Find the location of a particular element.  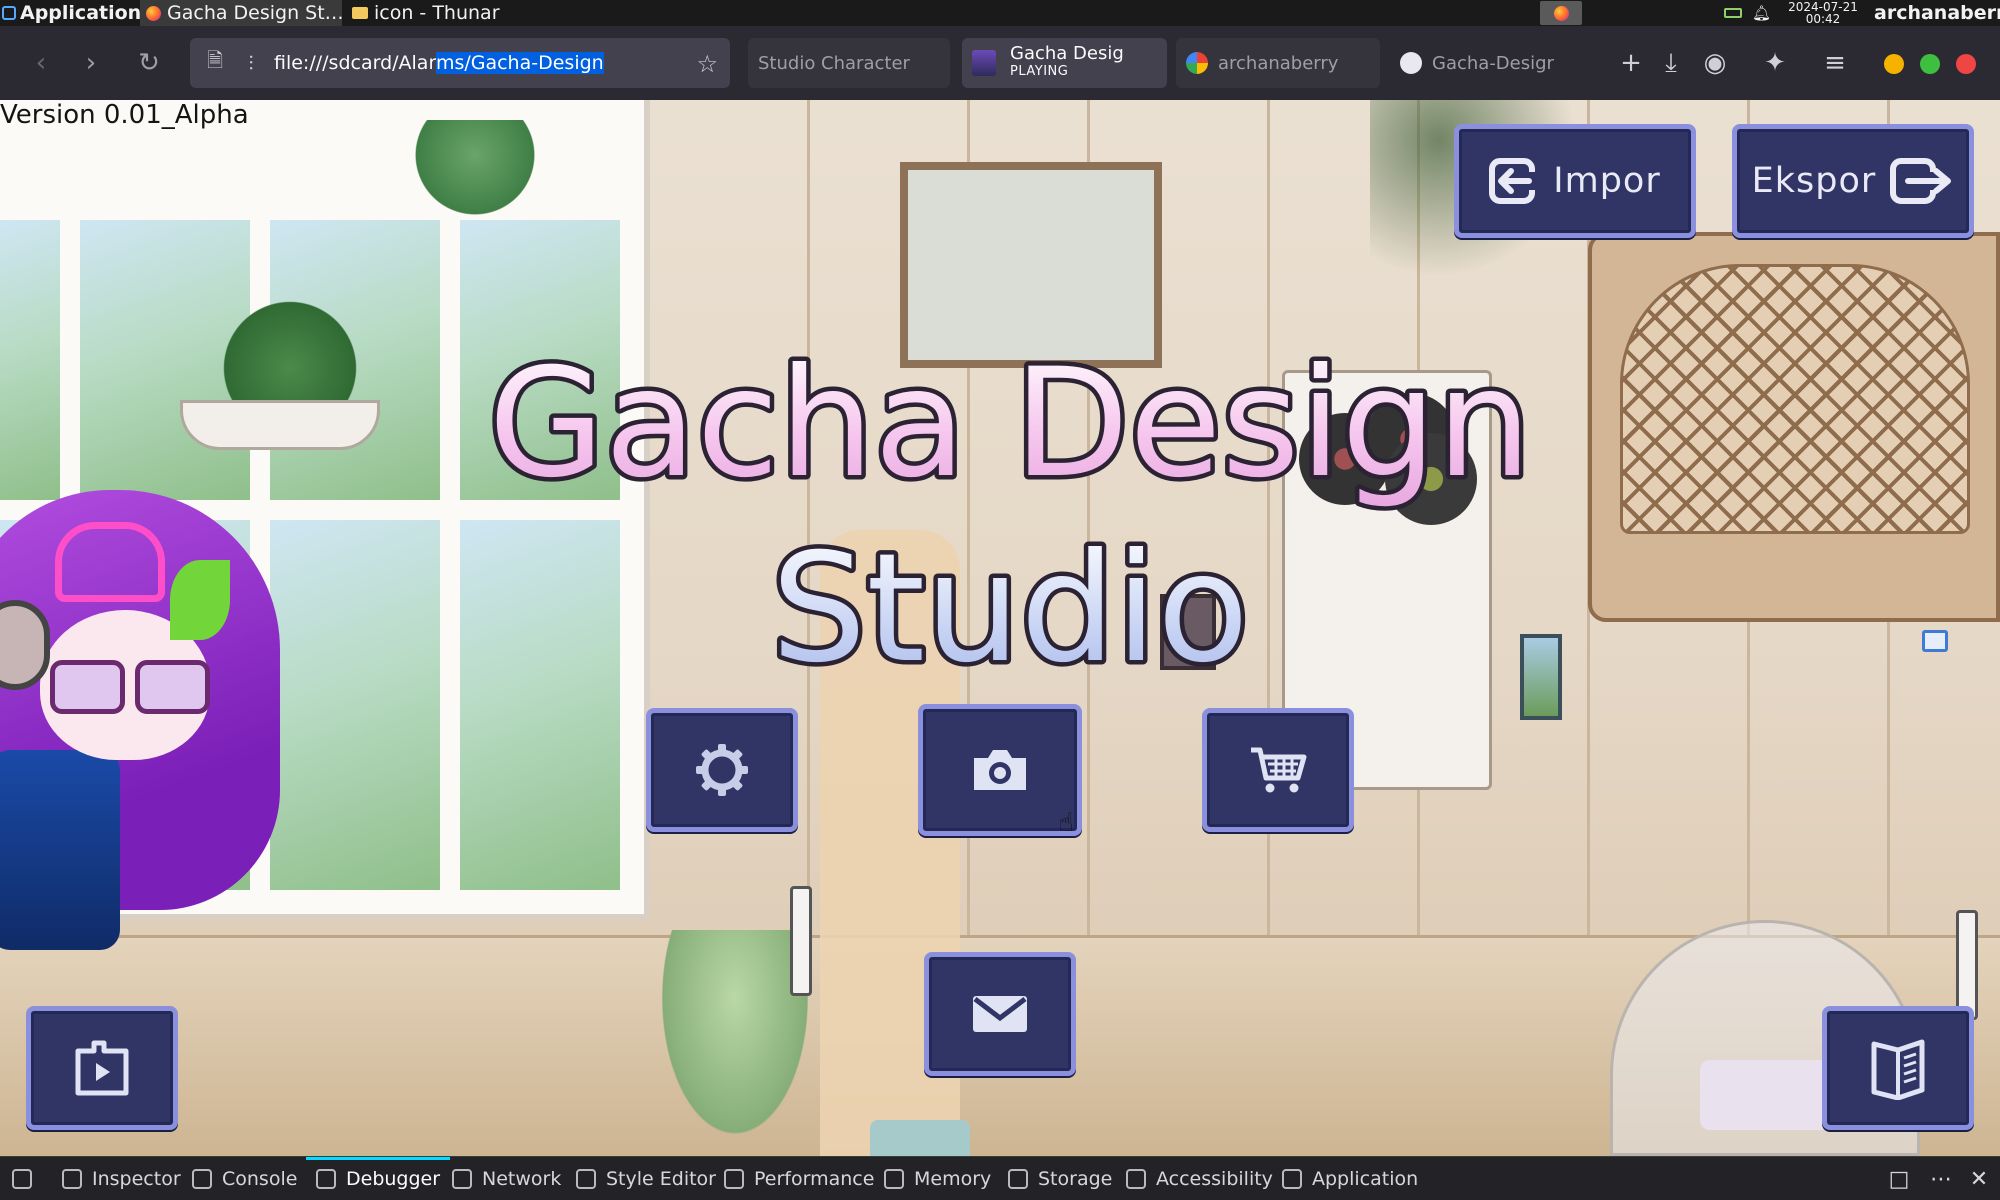

tab-gacha-design: Gacha Desig PLAYING is located at coordinates (1064, 63).